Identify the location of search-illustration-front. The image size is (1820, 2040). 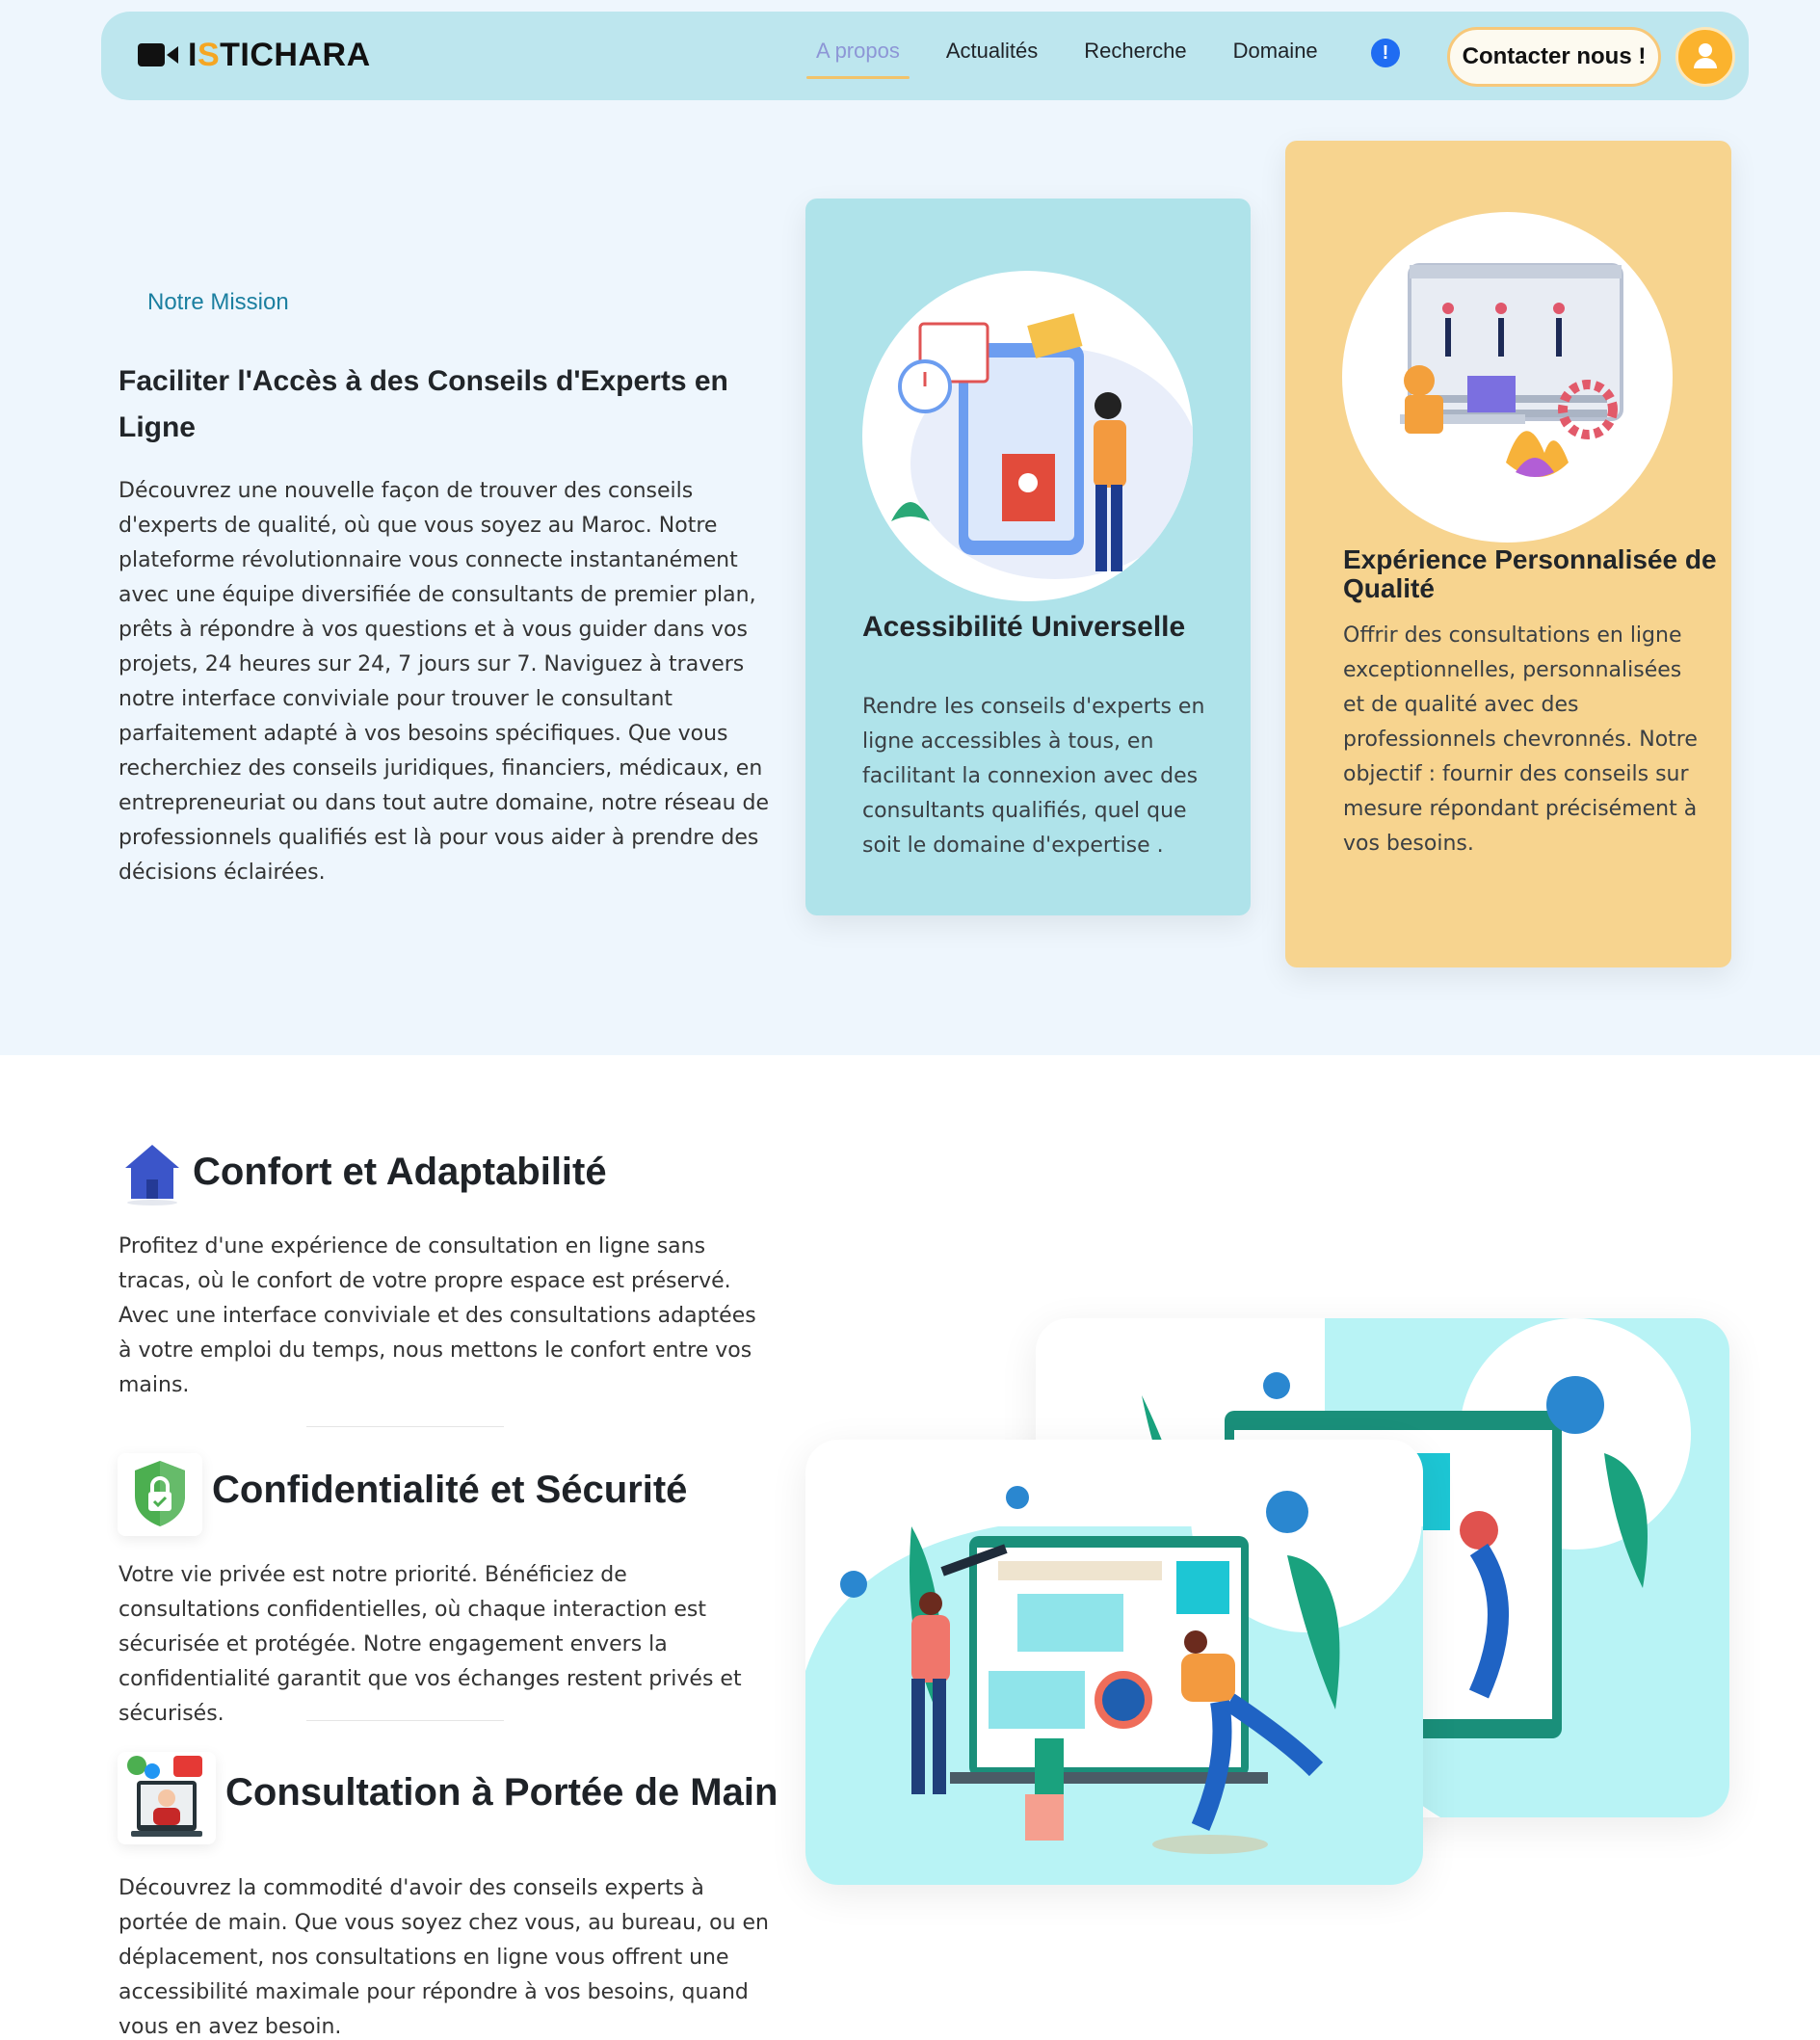
(1114, 1663).